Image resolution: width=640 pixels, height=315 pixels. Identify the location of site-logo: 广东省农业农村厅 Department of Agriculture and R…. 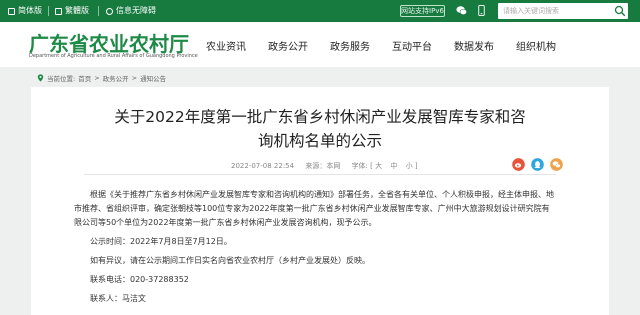
(113, 45).